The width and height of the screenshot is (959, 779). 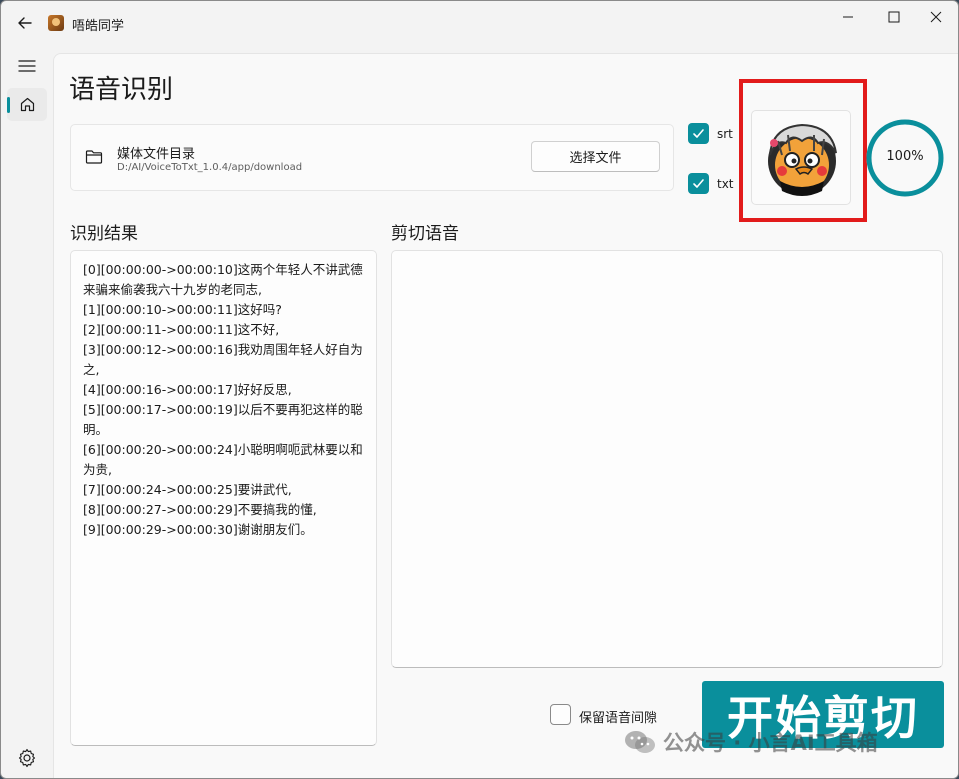 I want to click on hamburger-menu-icon, so click(x=27, y=66).